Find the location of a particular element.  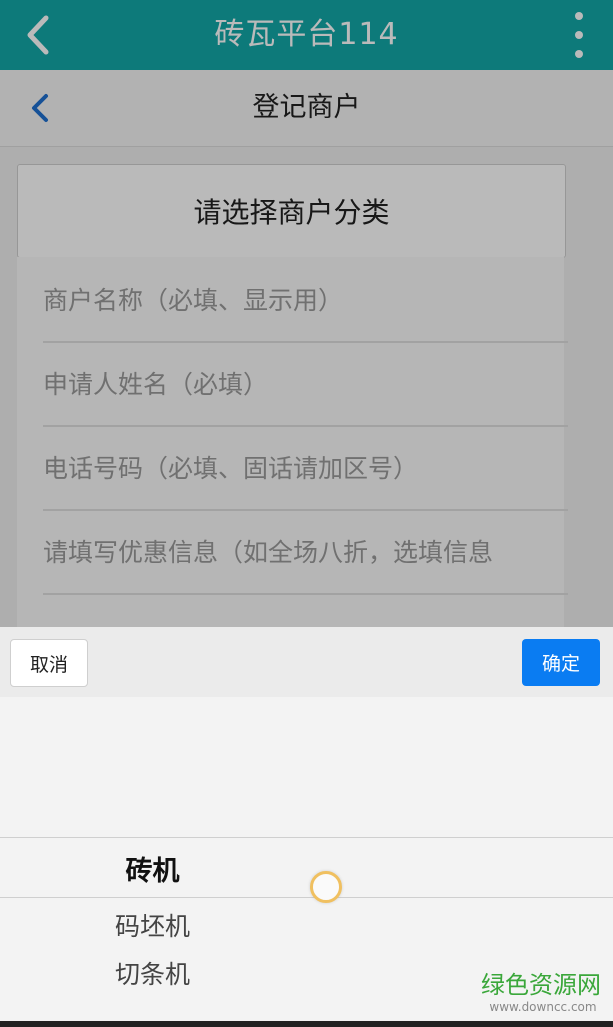

watermark-url: www.downcc.com is located at coordinates (543, 1007).